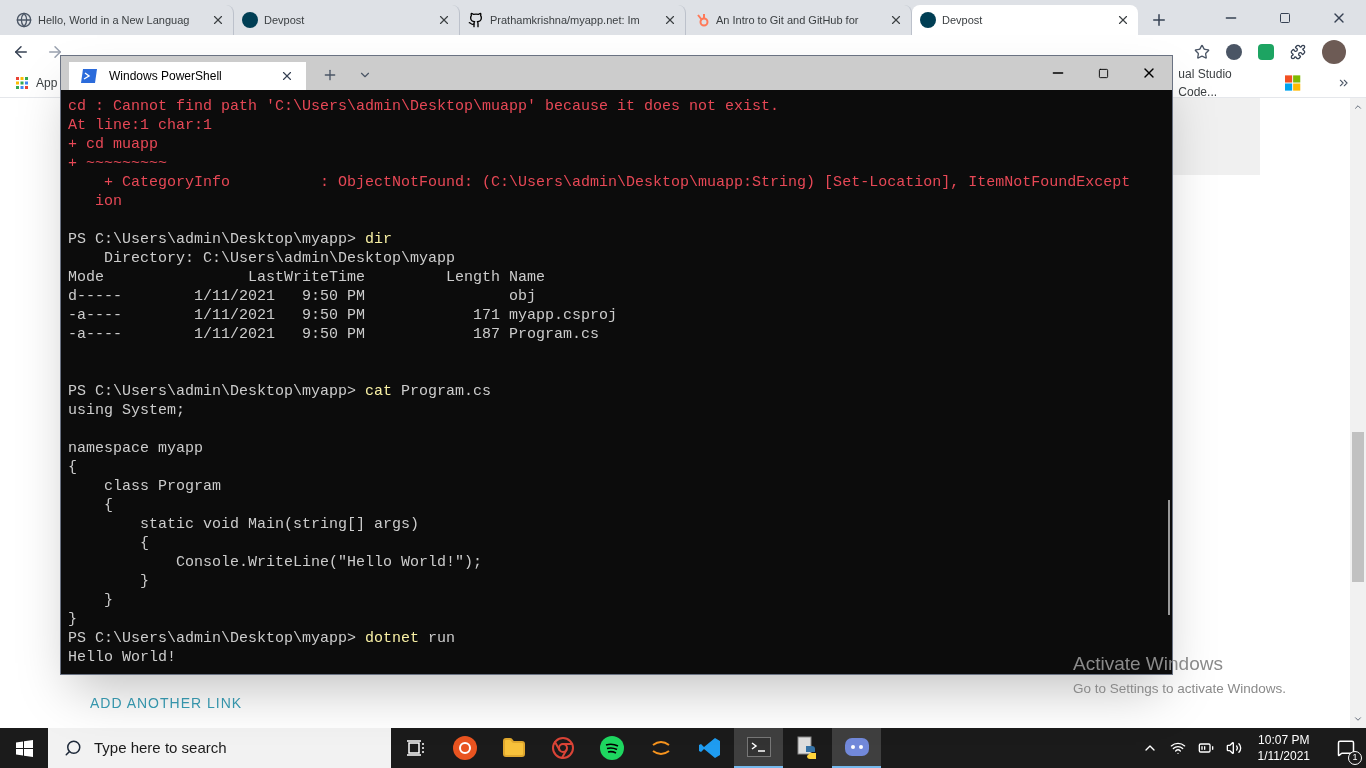  I want to click on error-line: + cd muapp, so click(113, 144).